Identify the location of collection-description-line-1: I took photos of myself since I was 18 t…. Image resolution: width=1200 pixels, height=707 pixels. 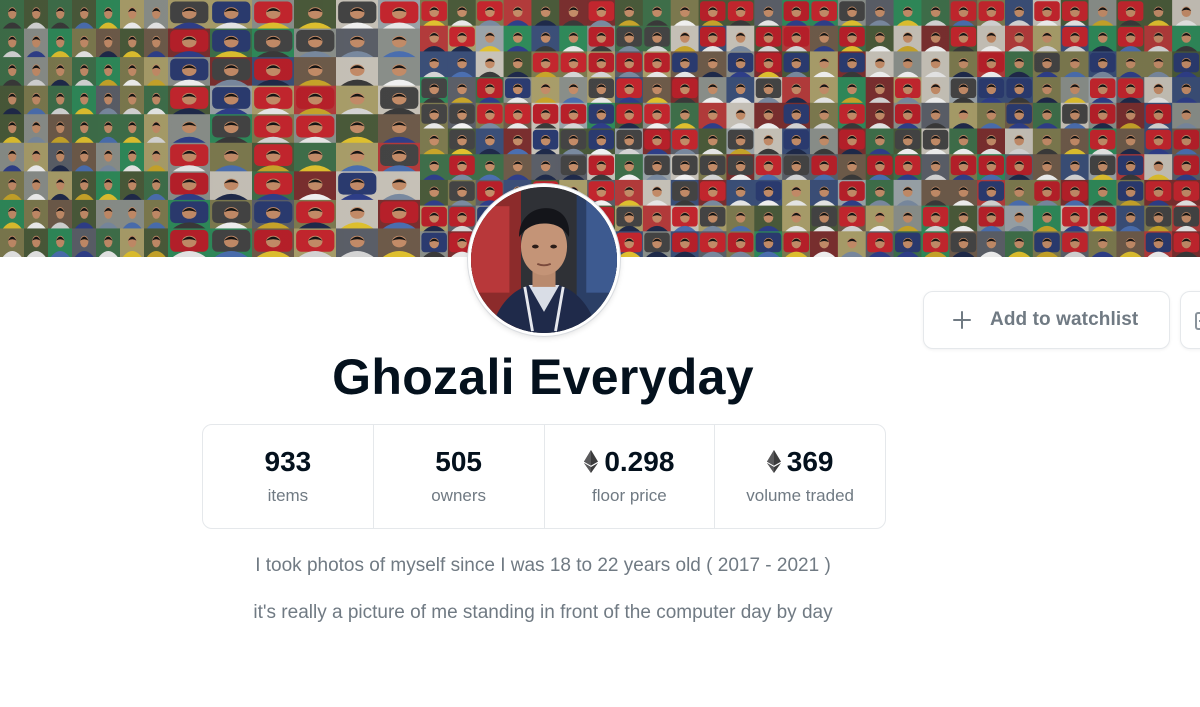
(543, 565).